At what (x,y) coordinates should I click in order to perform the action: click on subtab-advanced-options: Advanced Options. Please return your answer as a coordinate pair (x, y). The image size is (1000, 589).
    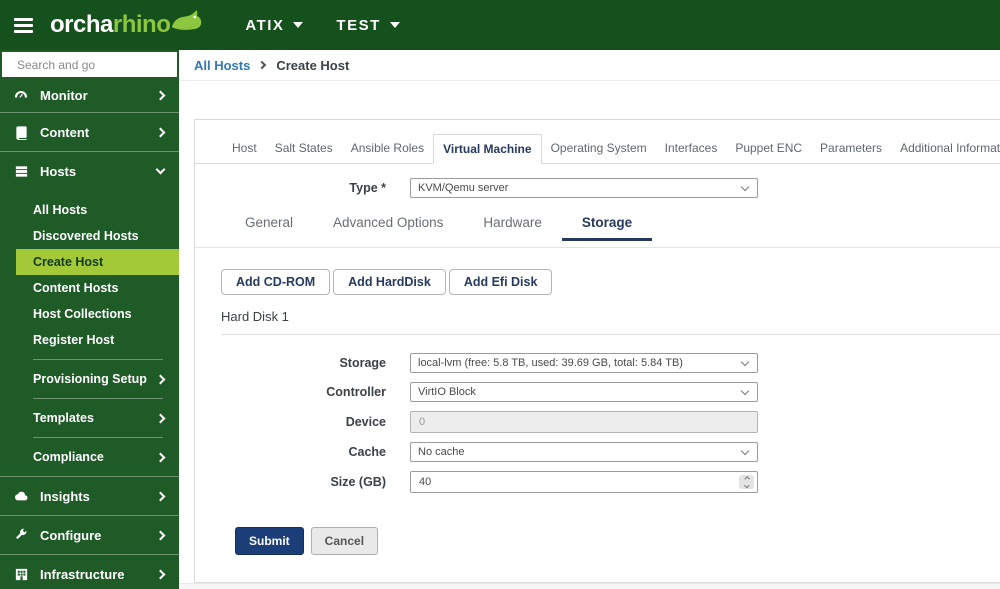
    Looking at the image, I should click on (388, 225).